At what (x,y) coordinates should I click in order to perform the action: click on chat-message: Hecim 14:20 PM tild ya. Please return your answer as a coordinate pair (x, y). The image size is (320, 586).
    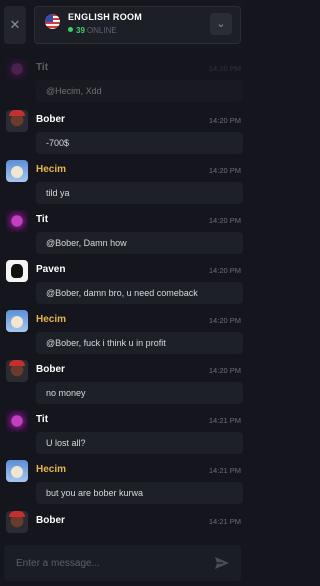
    Looking at the image, I should click on (122, 181).